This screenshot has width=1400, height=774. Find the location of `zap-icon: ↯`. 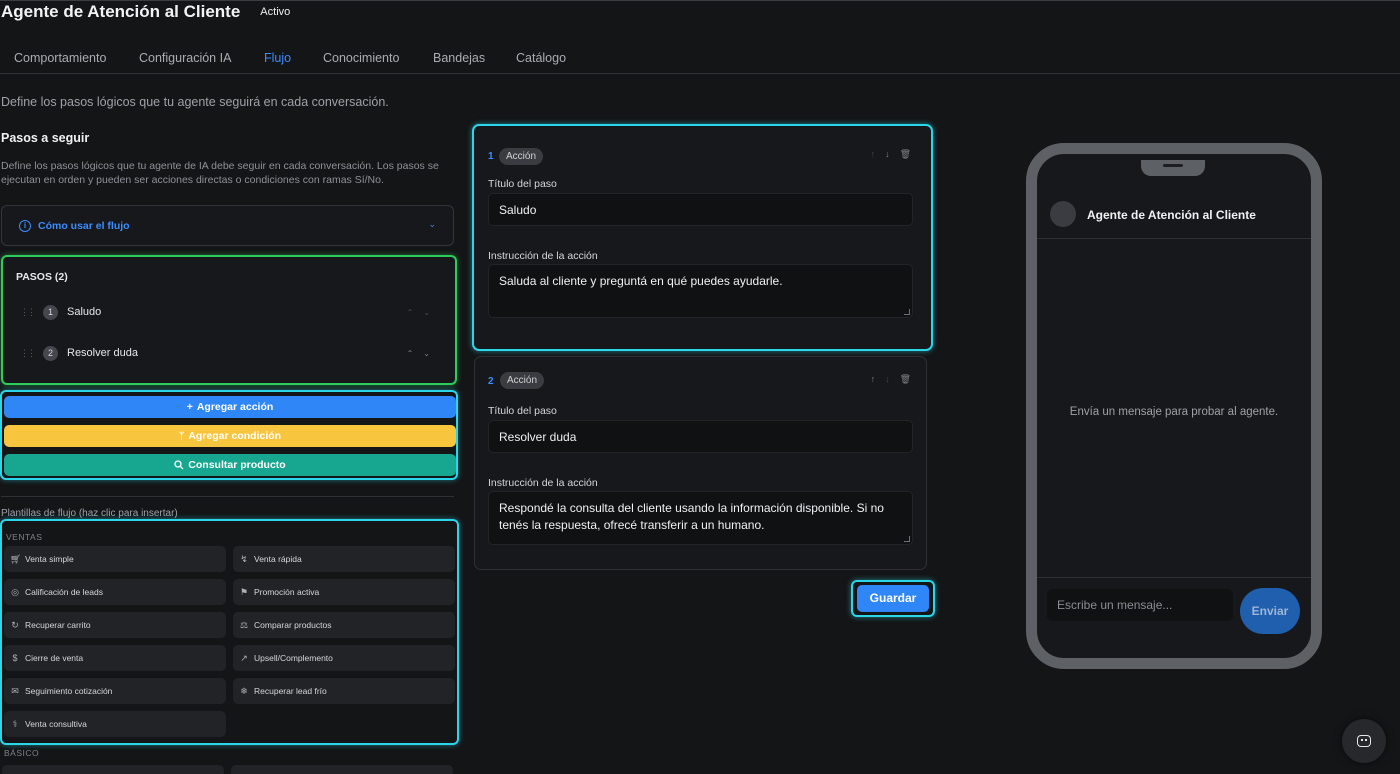

zap-icon: ↯ is located at coordinates (244, 558).